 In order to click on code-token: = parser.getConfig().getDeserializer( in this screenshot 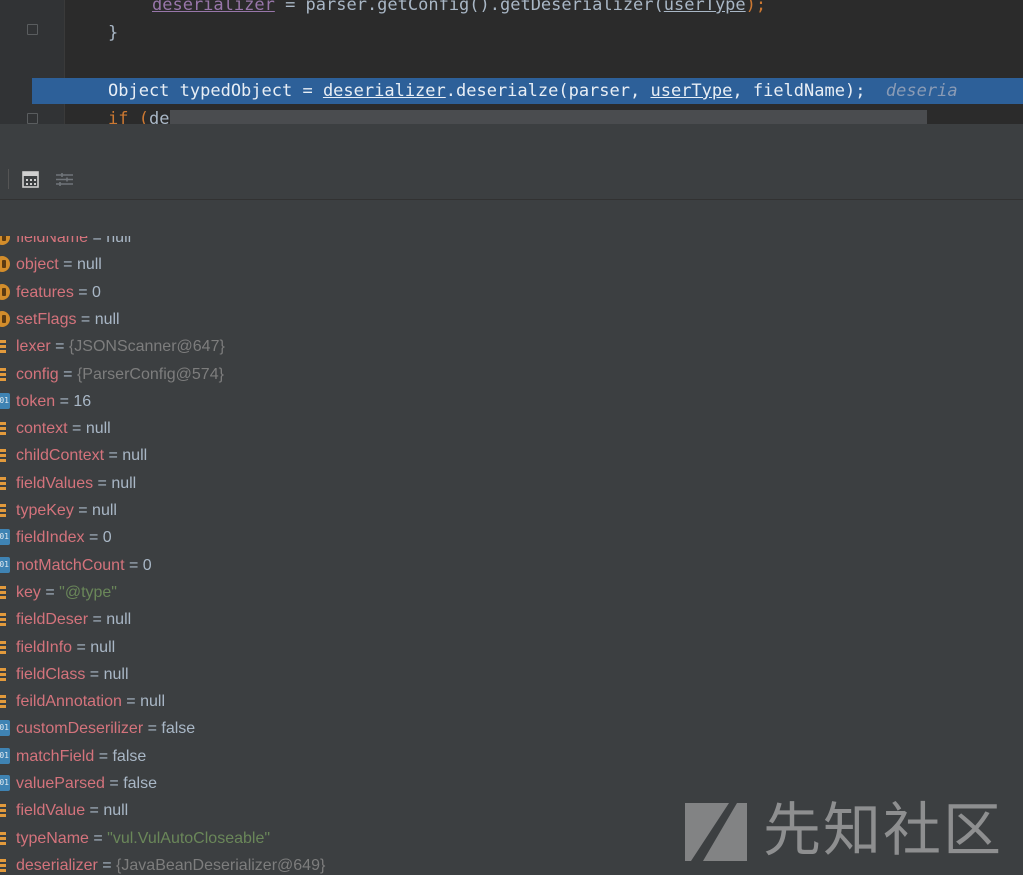, I will do `click(469, 7)`.